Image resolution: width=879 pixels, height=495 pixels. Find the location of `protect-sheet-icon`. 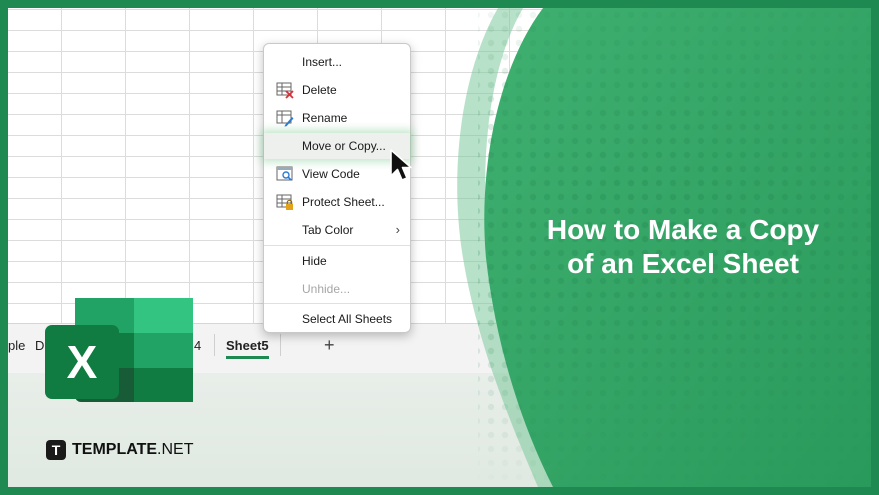

protect-sheet-icon is located at coordinates (284, 202).